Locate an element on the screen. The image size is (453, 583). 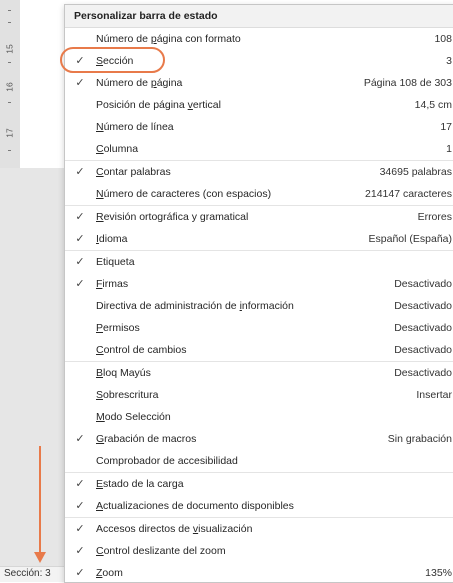
menu-item-value: Sin grabación is located at coordinates (419, 439).